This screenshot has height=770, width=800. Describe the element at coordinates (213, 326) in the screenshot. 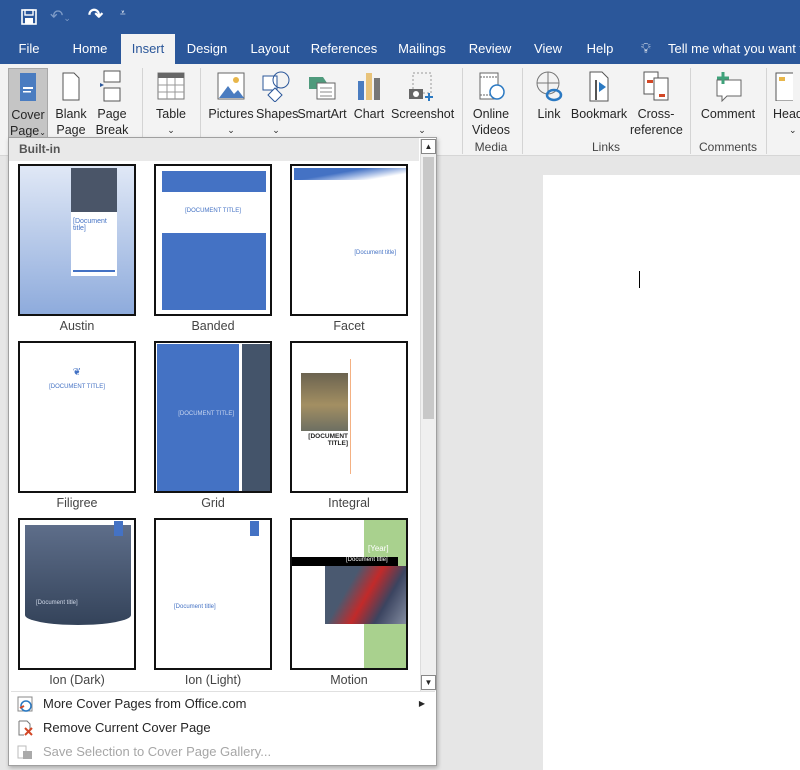

I see `gallery-label: Banded` at that location.